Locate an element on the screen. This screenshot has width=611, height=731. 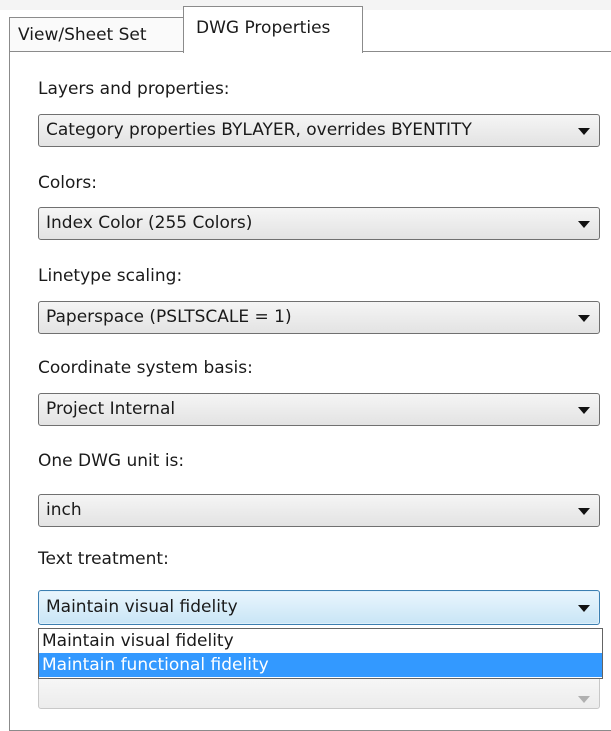
tab-dwg-properties: DWG Properties is located at coordinates (273, 29).